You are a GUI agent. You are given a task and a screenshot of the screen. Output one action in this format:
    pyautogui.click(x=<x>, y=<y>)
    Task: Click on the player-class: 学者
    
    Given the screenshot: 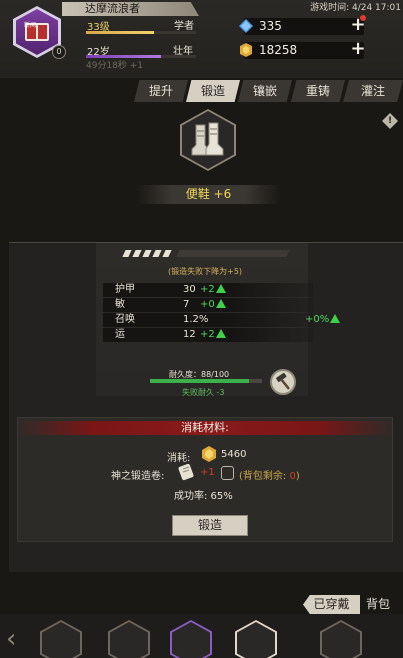 What is the action you would take?
    pyautogui.click(x=184, y=26)
    